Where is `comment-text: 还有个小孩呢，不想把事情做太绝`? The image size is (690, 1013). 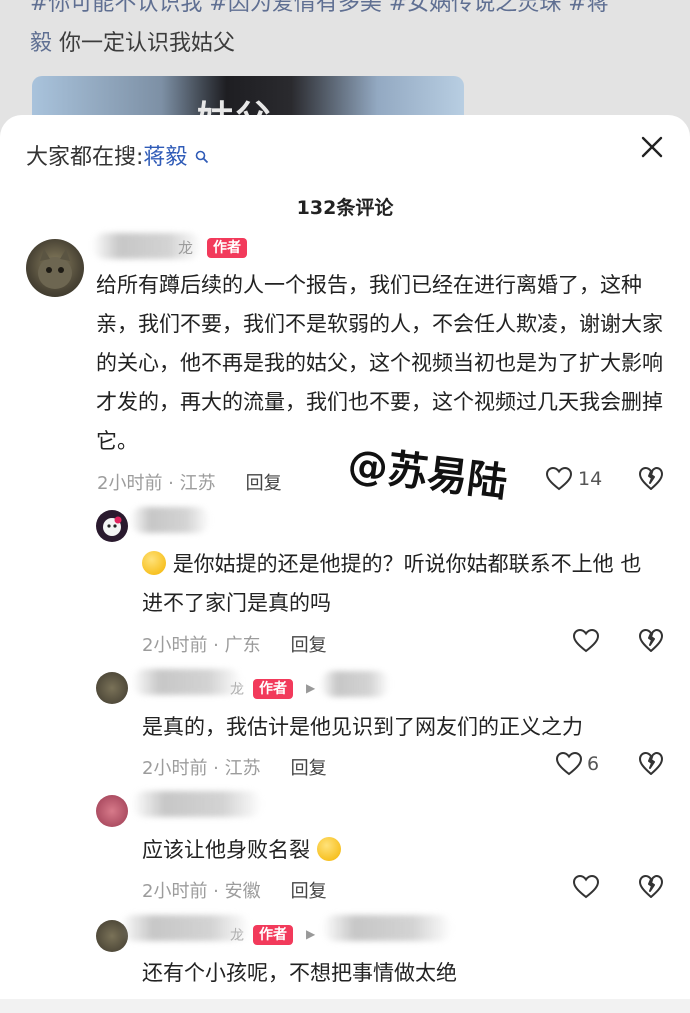 comment-text: 还有个小孩呢，不想把事情做太绝 is located at coordinates (299, 973).